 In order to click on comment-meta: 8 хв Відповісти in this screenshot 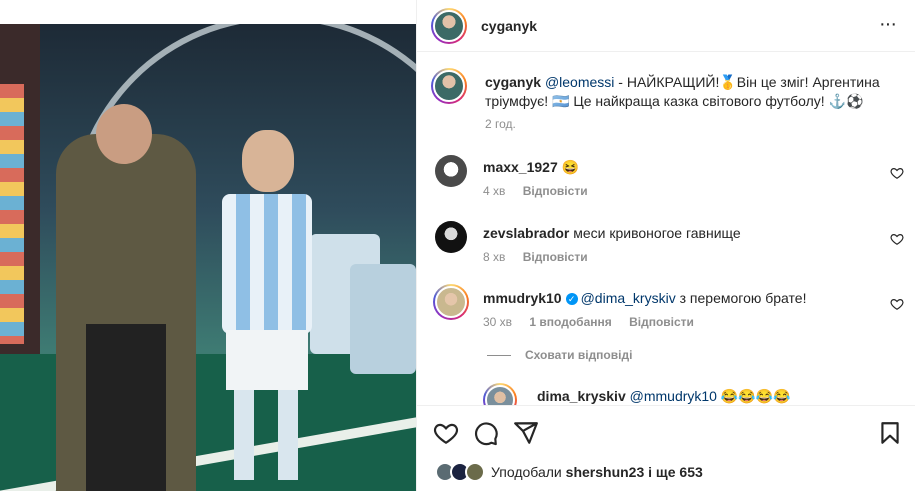, I will do `click(542, 257)`.